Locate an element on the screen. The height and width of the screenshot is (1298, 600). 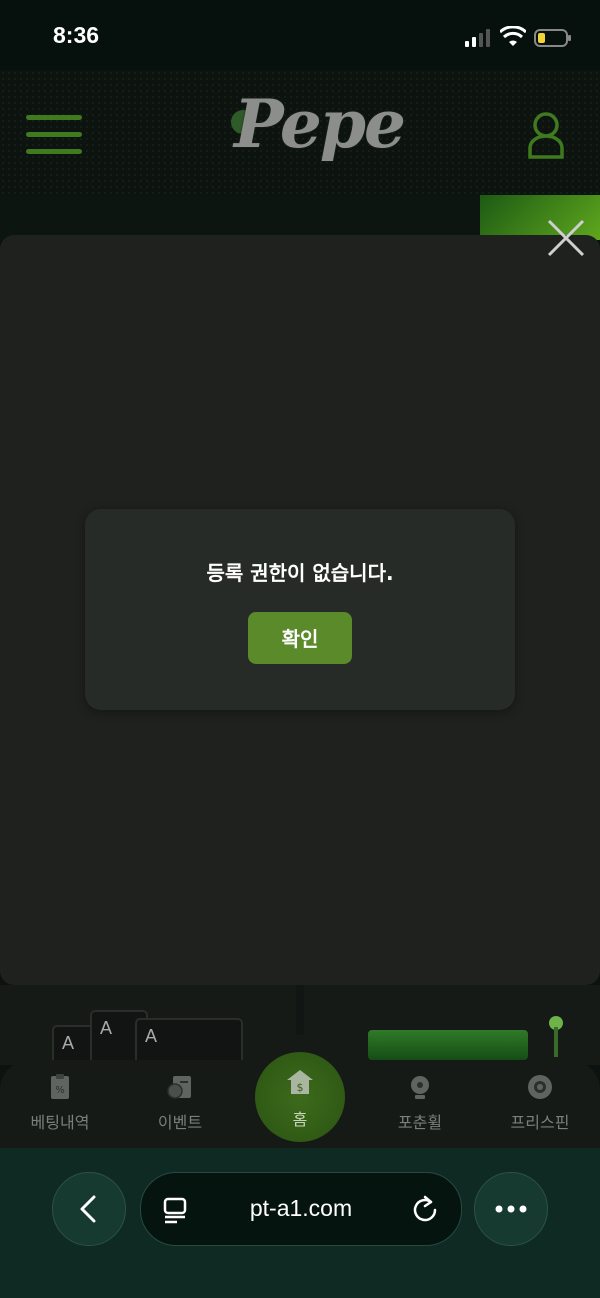
home-icon: $ is located at coordinates (300, 1082).